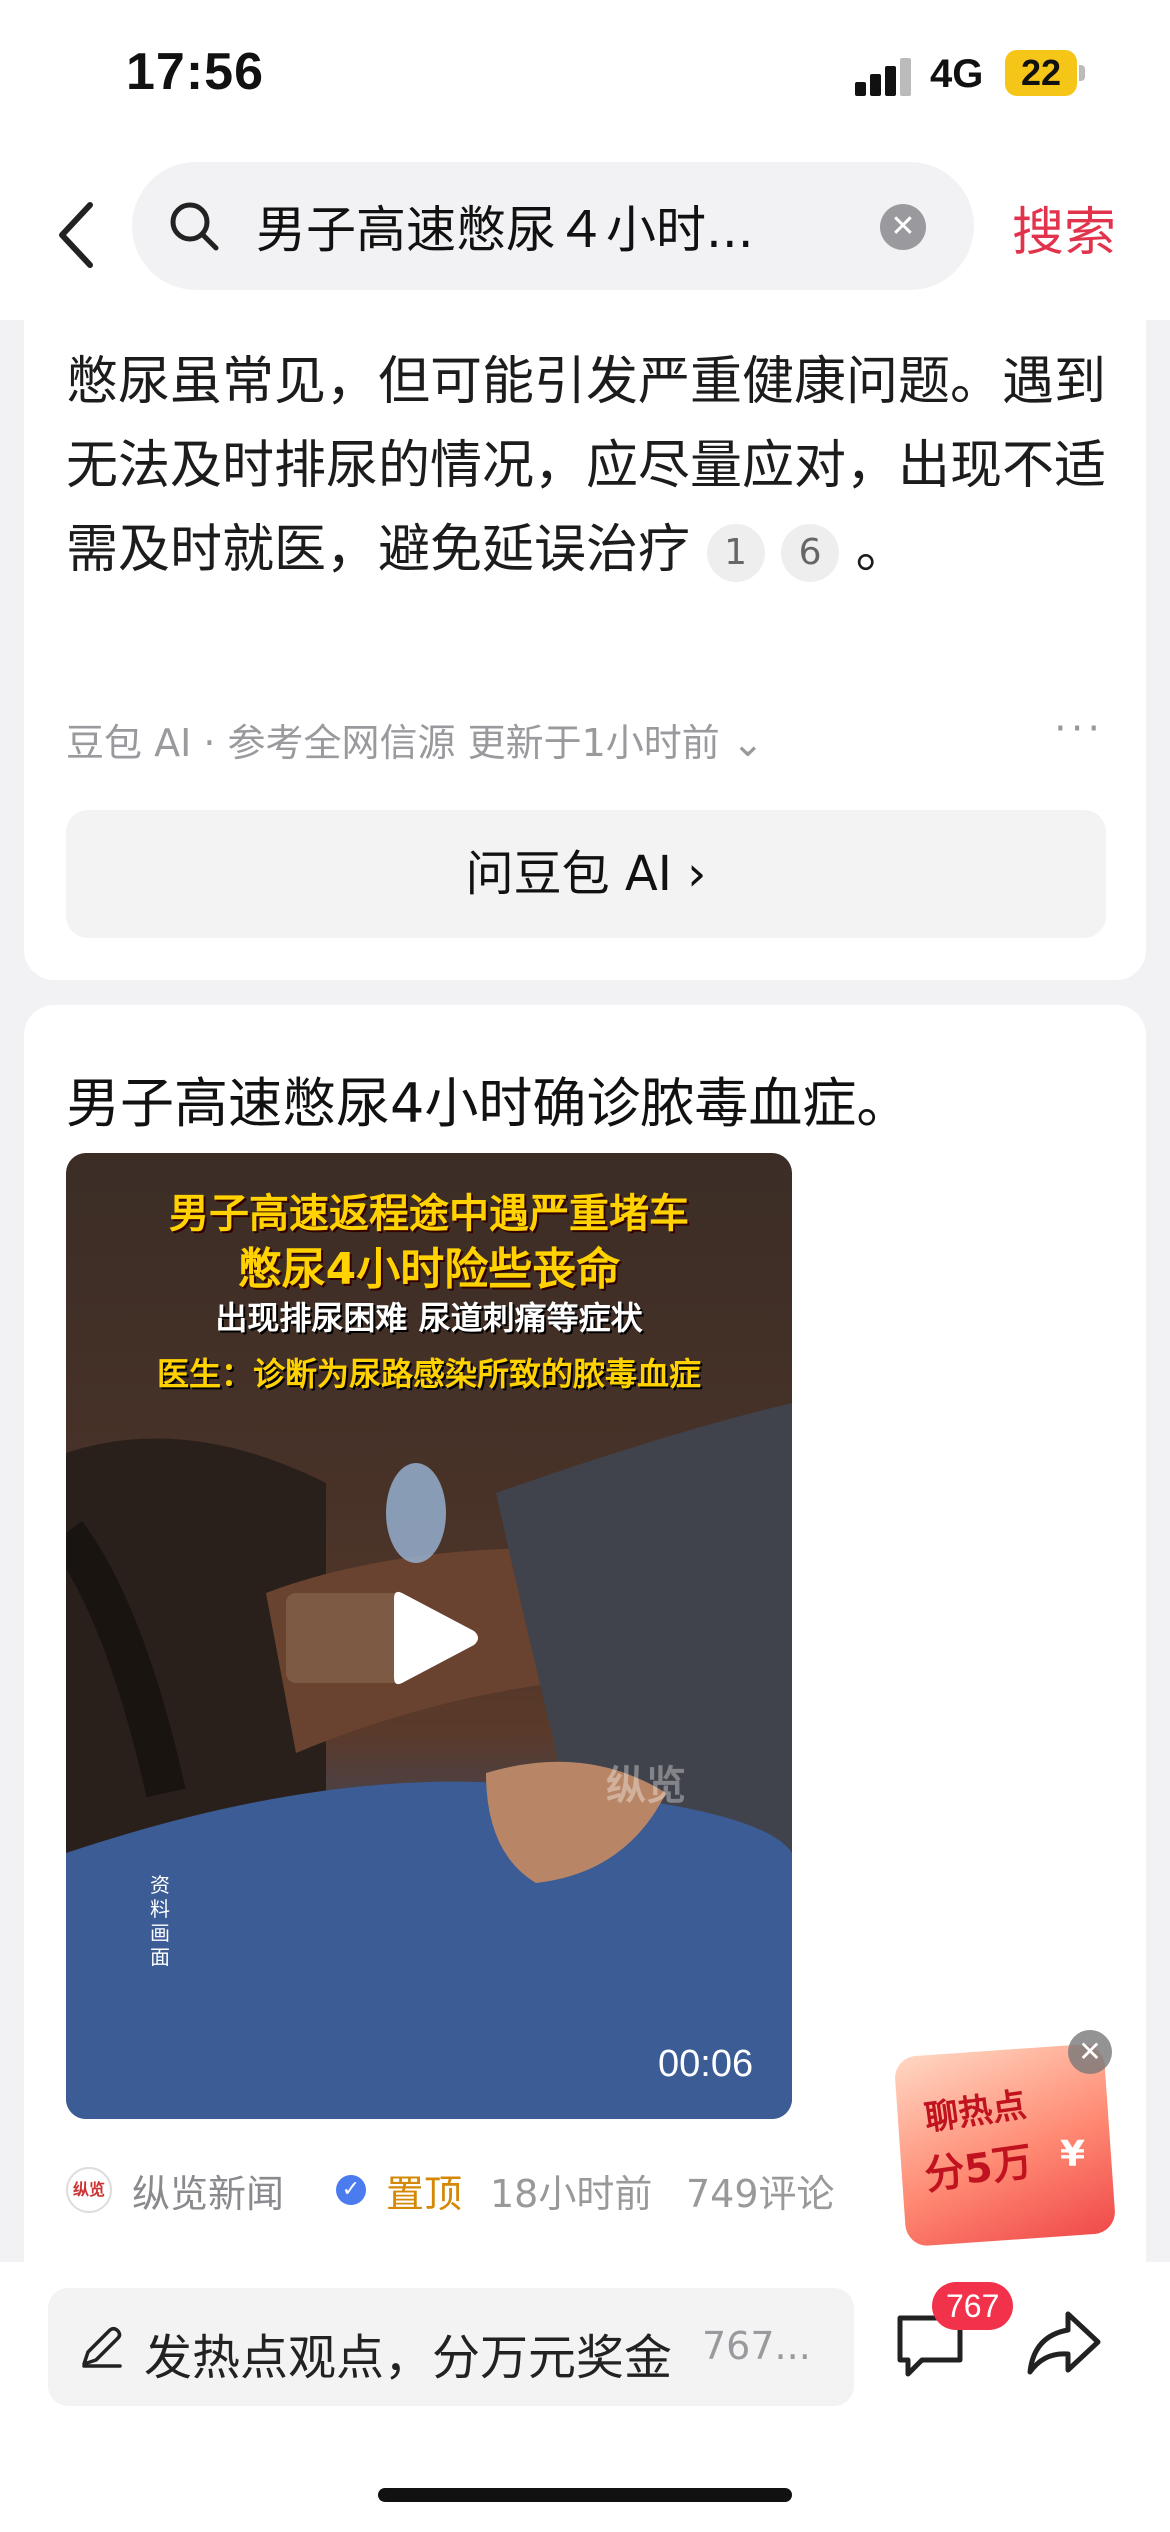 This screenshot has height=2532, width=1170. Describe the element at coordinates (735, 553) in the screenshot. I see `citation-badge: 1` at that location.